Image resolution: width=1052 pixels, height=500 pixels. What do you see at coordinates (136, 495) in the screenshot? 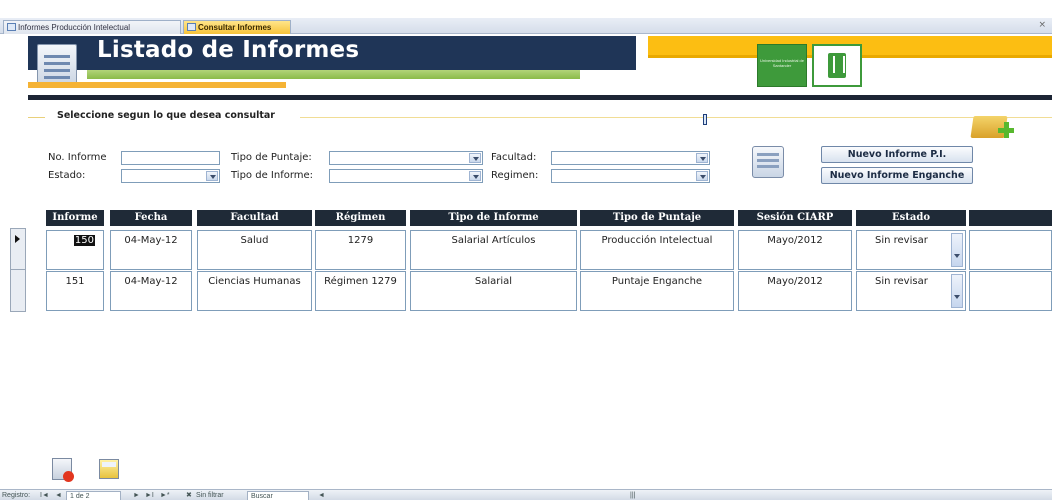
I see `next-record-button: ►` at bounding box center [136, 495].